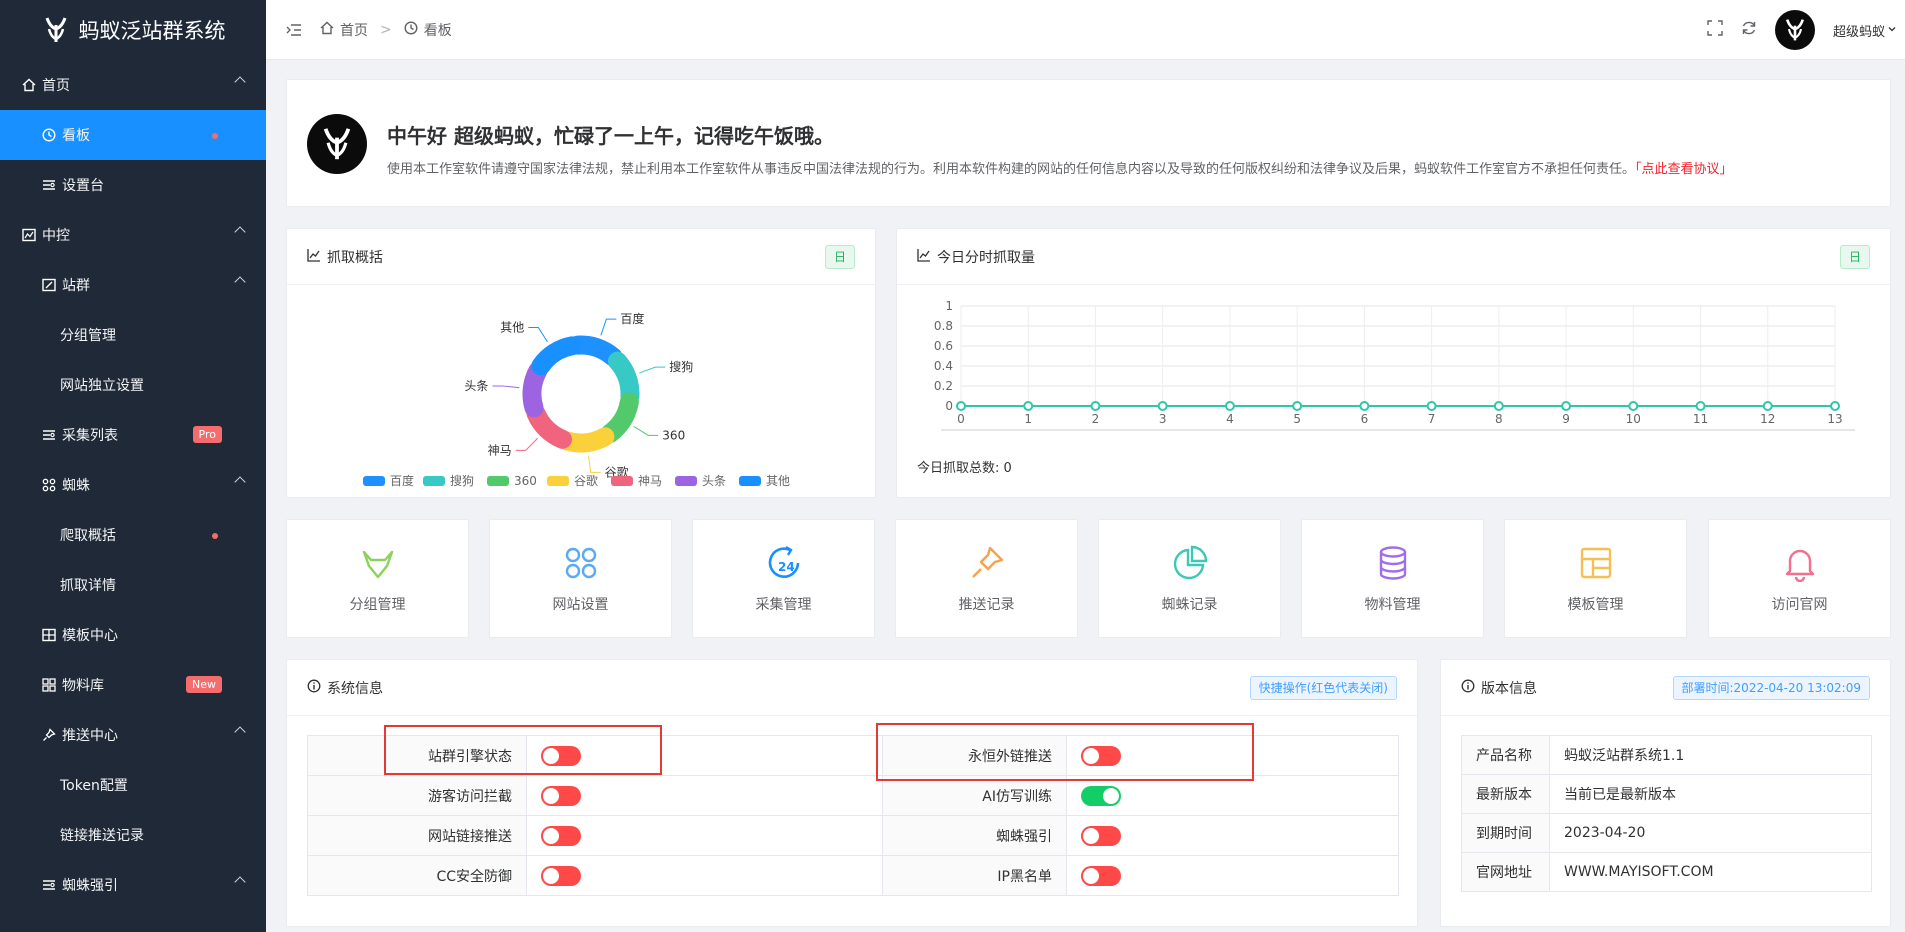  I want to click on sidebar-item-label: 设置台, so click(83, 186).